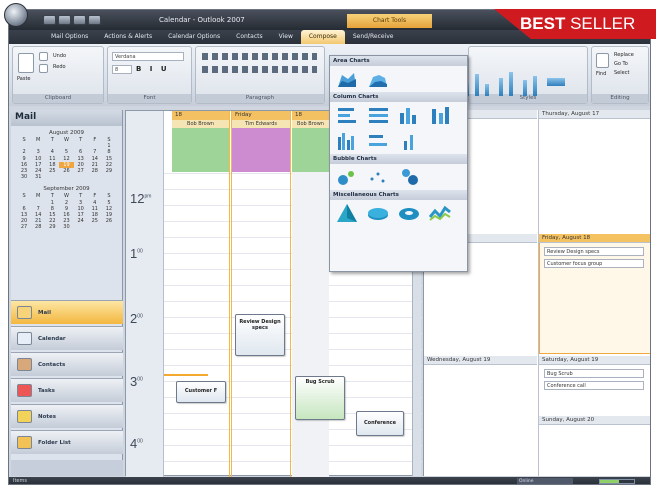 This screenshot has width=659, height=493. I want to click on appointment: Review Design specs, so click(260, 335).